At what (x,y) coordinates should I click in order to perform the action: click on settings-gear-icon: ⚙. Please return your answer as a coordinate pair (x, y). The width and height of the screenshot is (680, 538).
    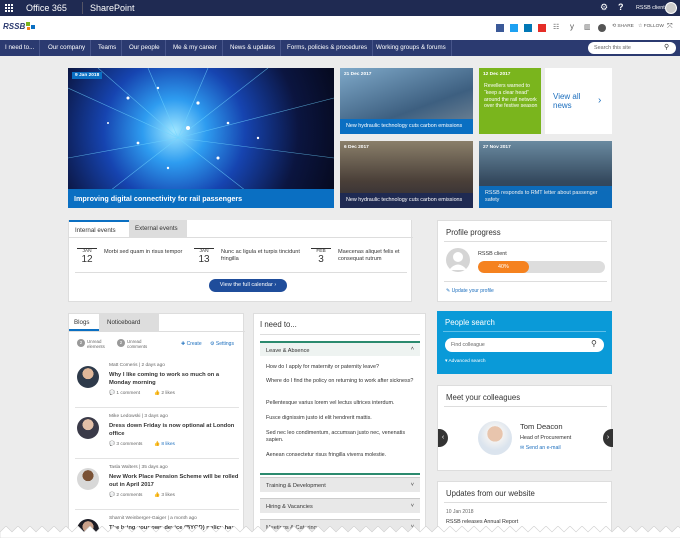
    Looking at the image, I should click on (604, 7).